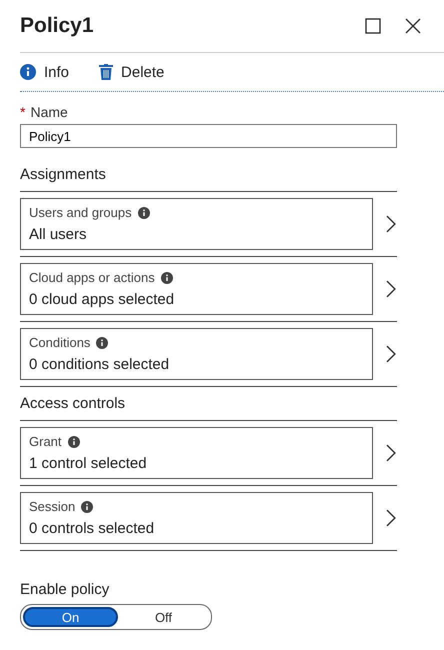 The image size is (444, 650). I want to click on section-title: Assignments, so click(208, 175).